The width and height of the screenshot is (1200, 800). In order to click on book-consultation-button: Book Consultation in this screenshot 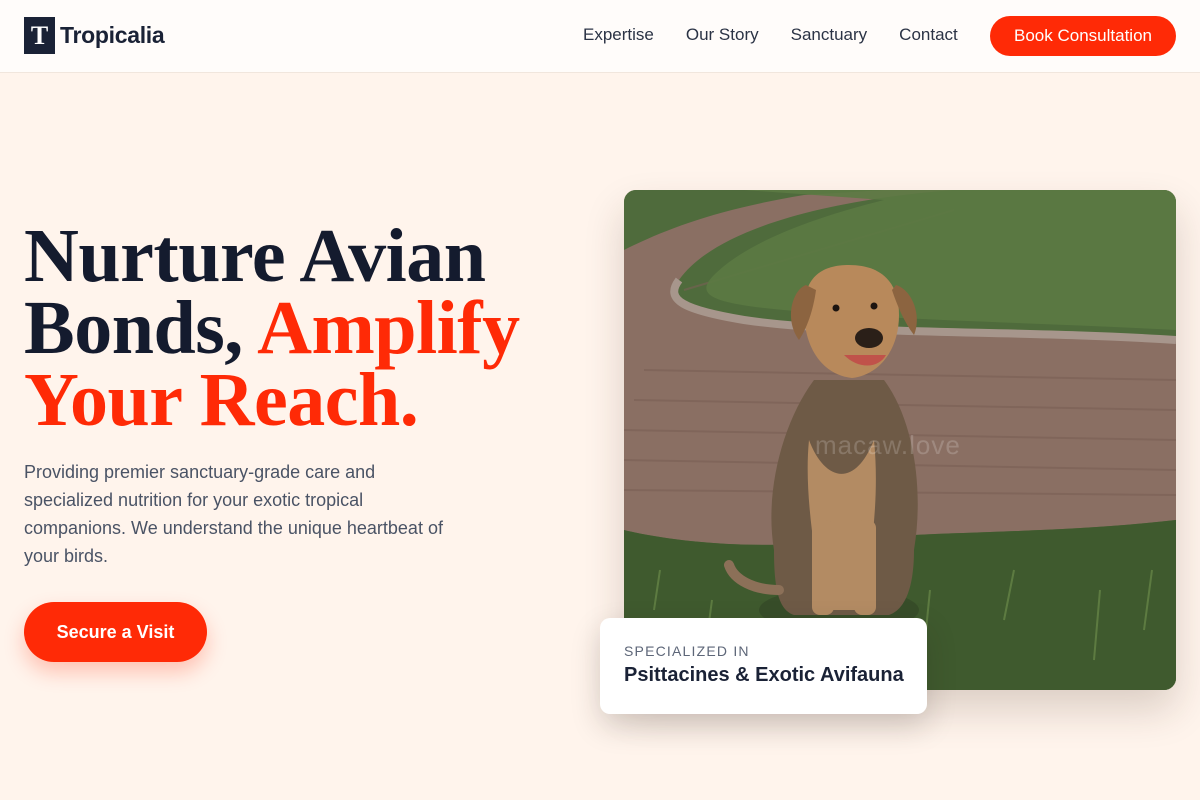, I will do `click(1083, 36)`.